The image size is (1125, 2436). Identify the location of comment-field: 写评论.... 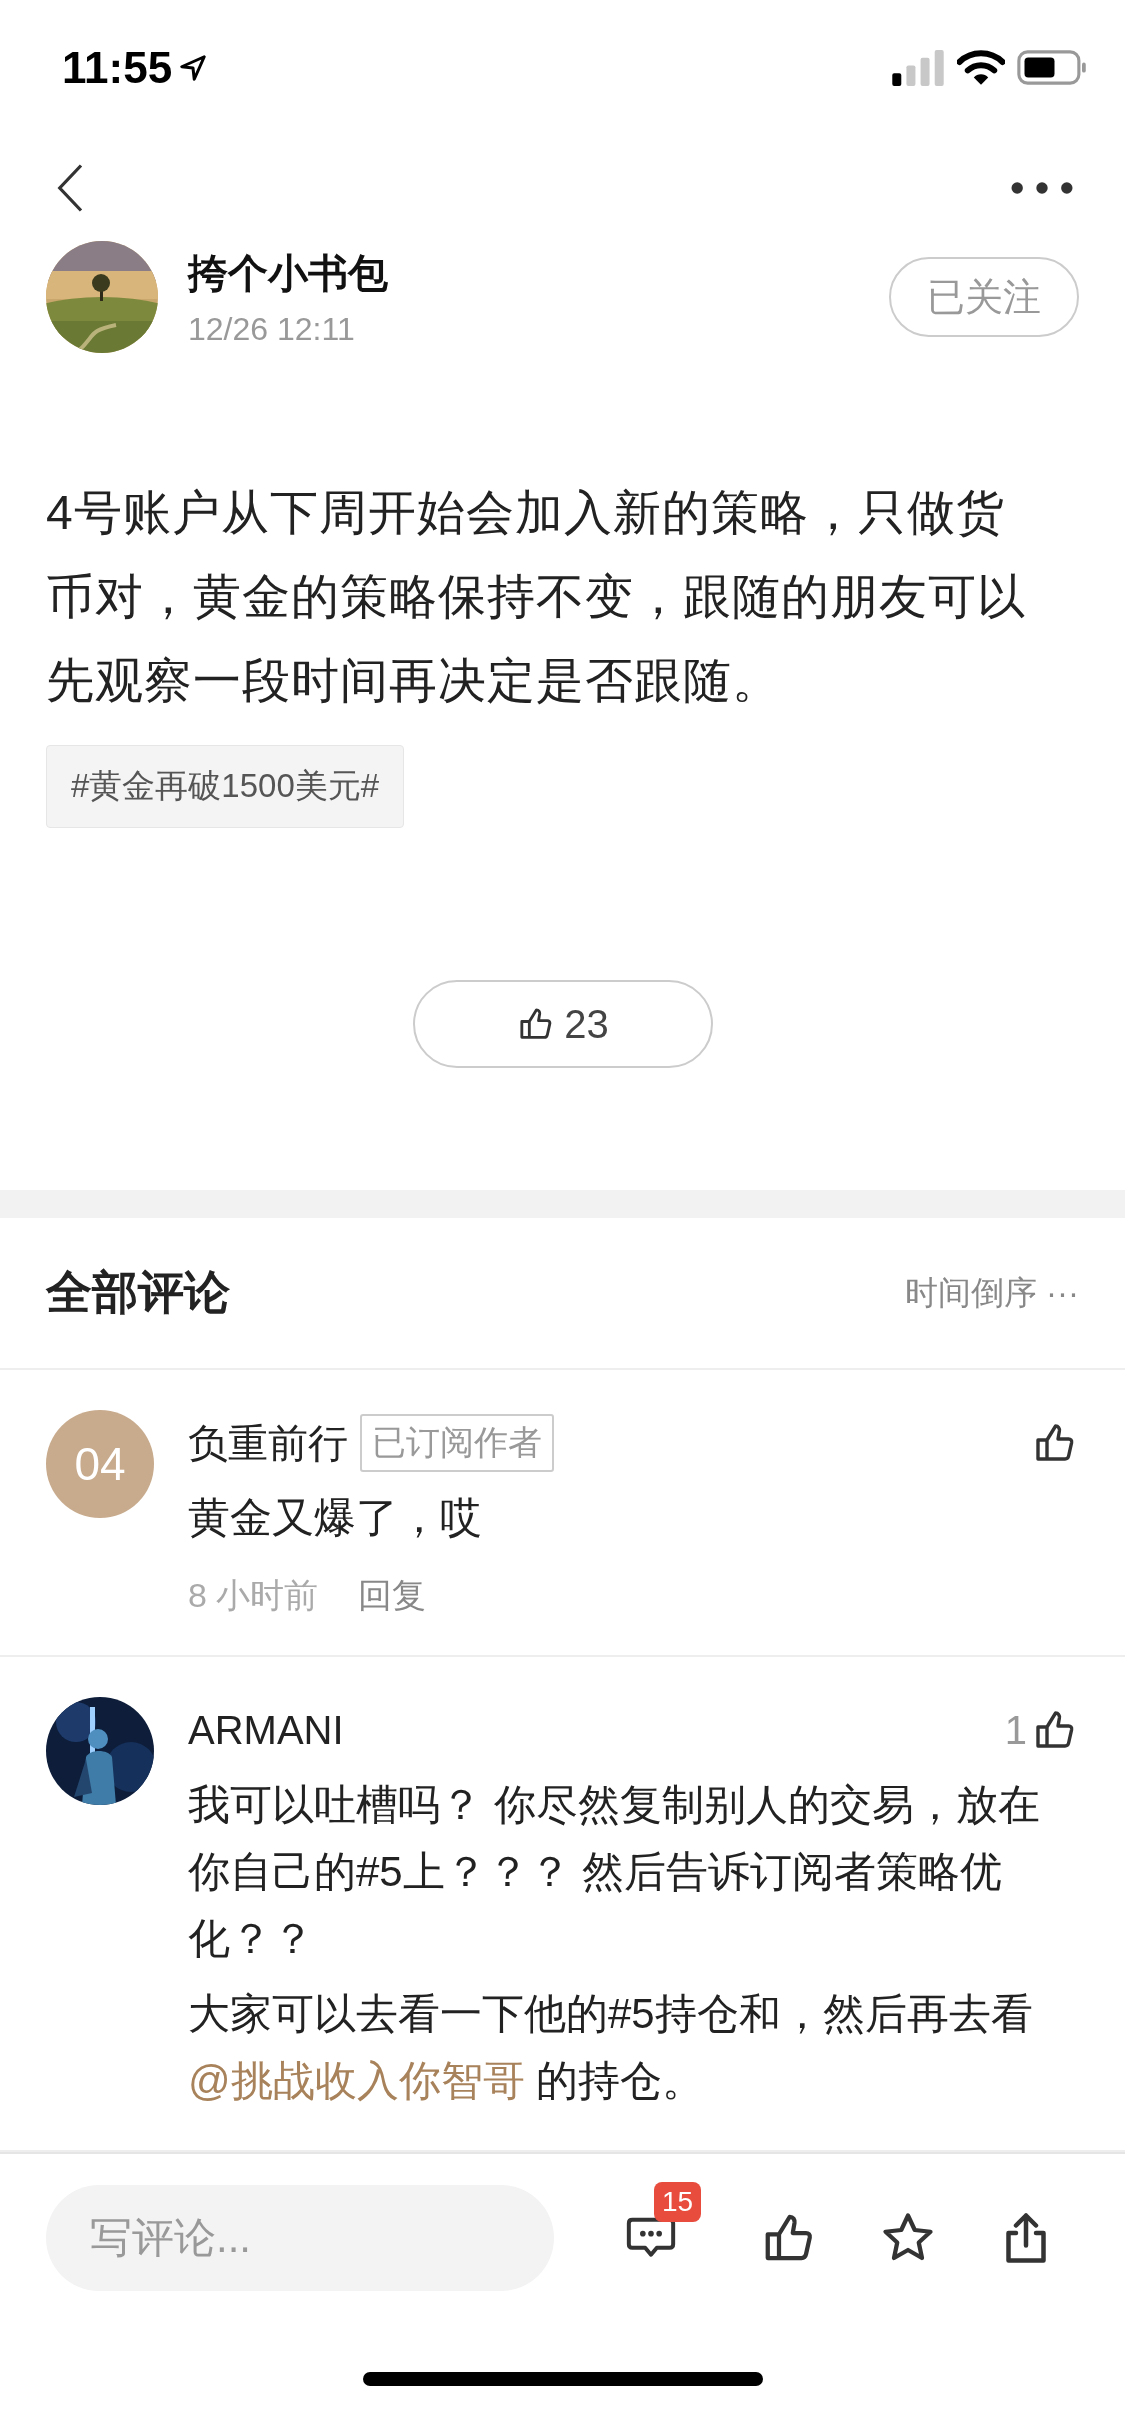
(300, 2238).